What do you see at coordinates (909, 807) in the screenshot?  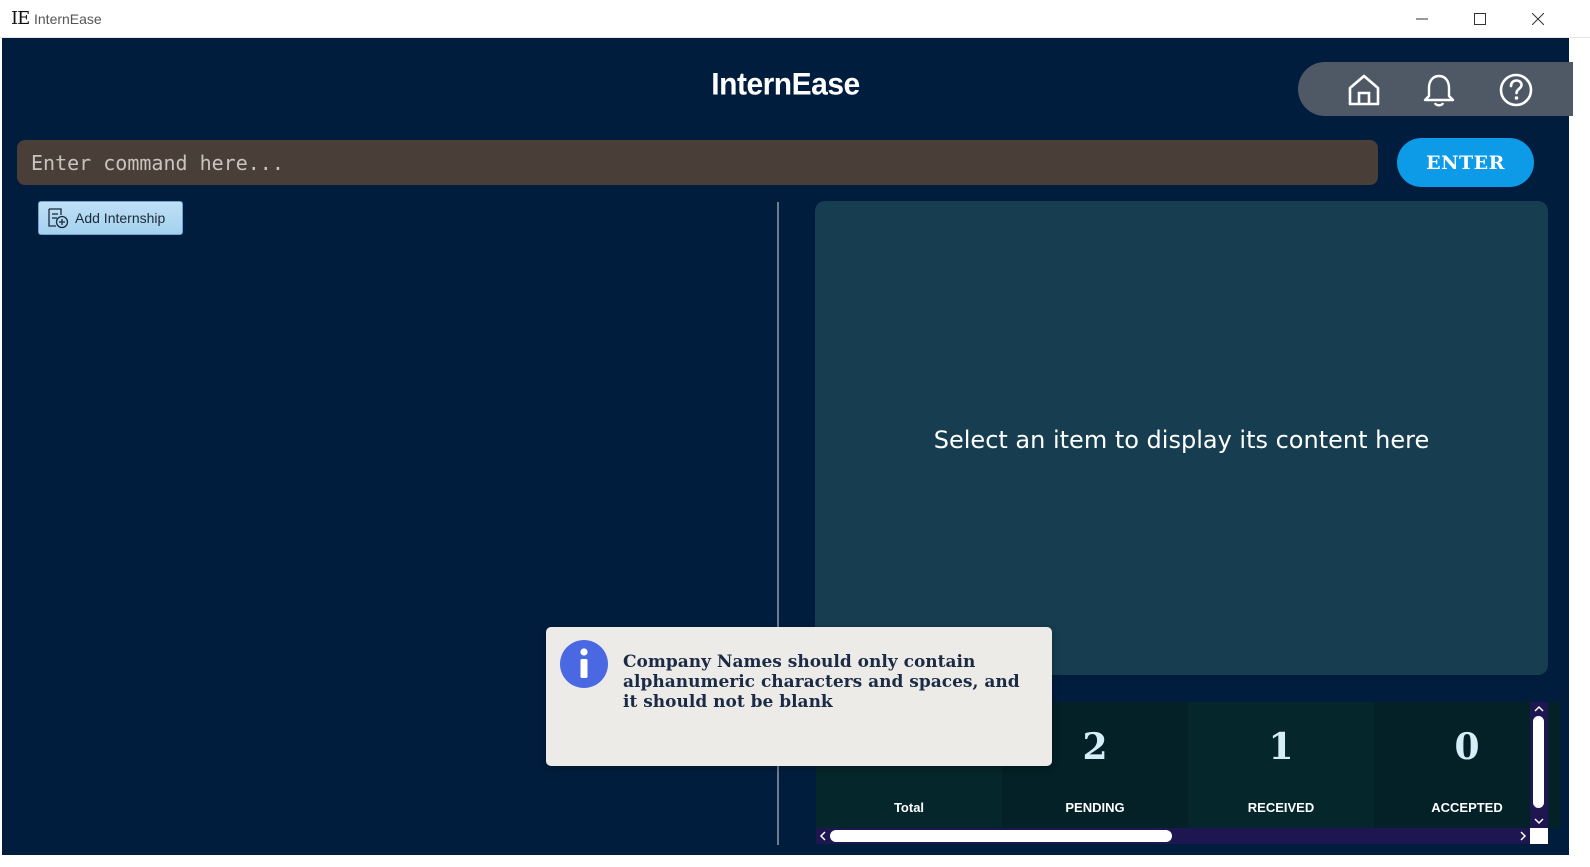 I see `stat-label: Total` at bounding box center [909, 807].